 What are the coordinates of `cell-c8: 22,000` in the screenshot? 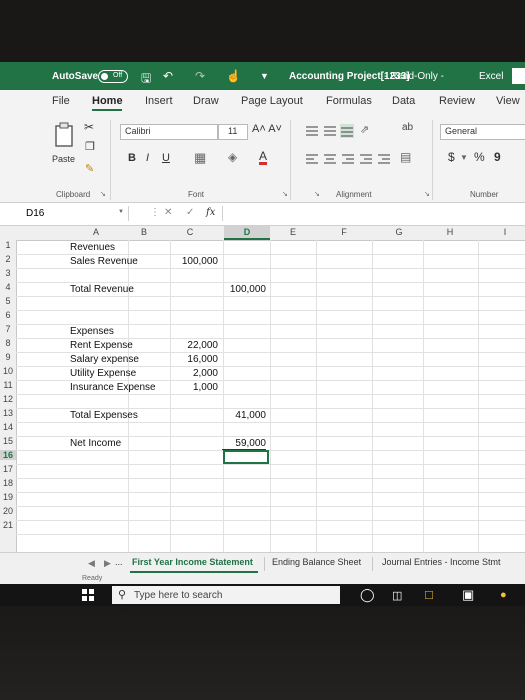 It's located at (196, 345).